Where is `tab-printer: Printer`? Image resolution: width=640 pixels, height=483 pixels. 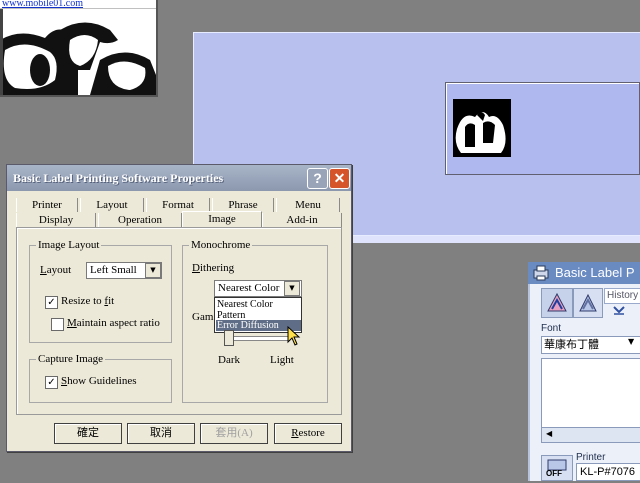
tab-printer: Printer is located at coordinates (47, 205).